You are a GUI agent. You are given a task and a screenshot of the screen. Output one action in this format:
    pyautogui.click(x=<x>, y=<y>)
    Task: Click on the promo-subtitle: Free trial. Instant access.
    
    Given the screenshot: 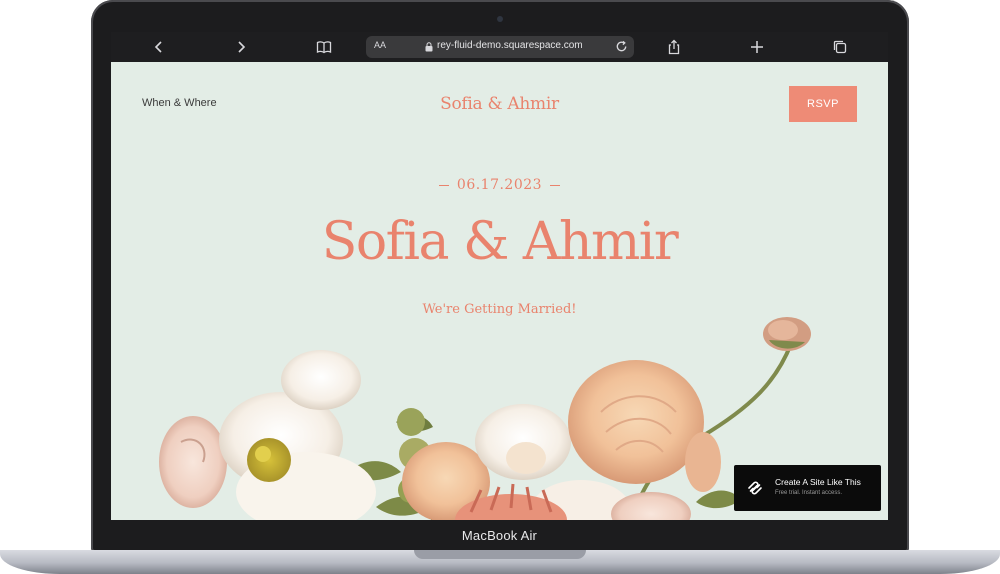 What is the action you would take?
    pyautogui.click(x=809, y=493)
    